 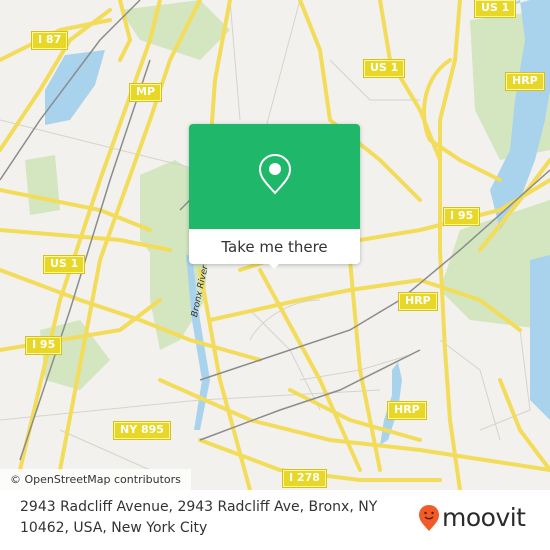 I want to click on location-popup: Take me there, so click(x=274, y=196).